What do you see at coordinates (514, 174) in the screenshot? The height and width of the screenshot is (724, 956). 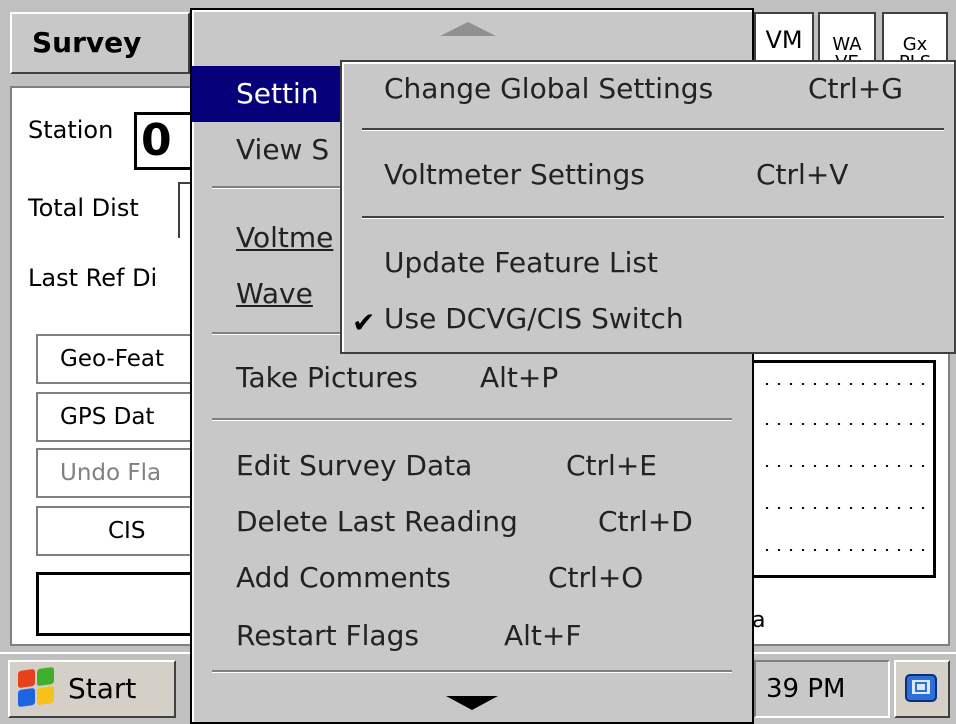 I see `submenu-item-label: Voltmeter Settings` at bounding box center [514, 174].